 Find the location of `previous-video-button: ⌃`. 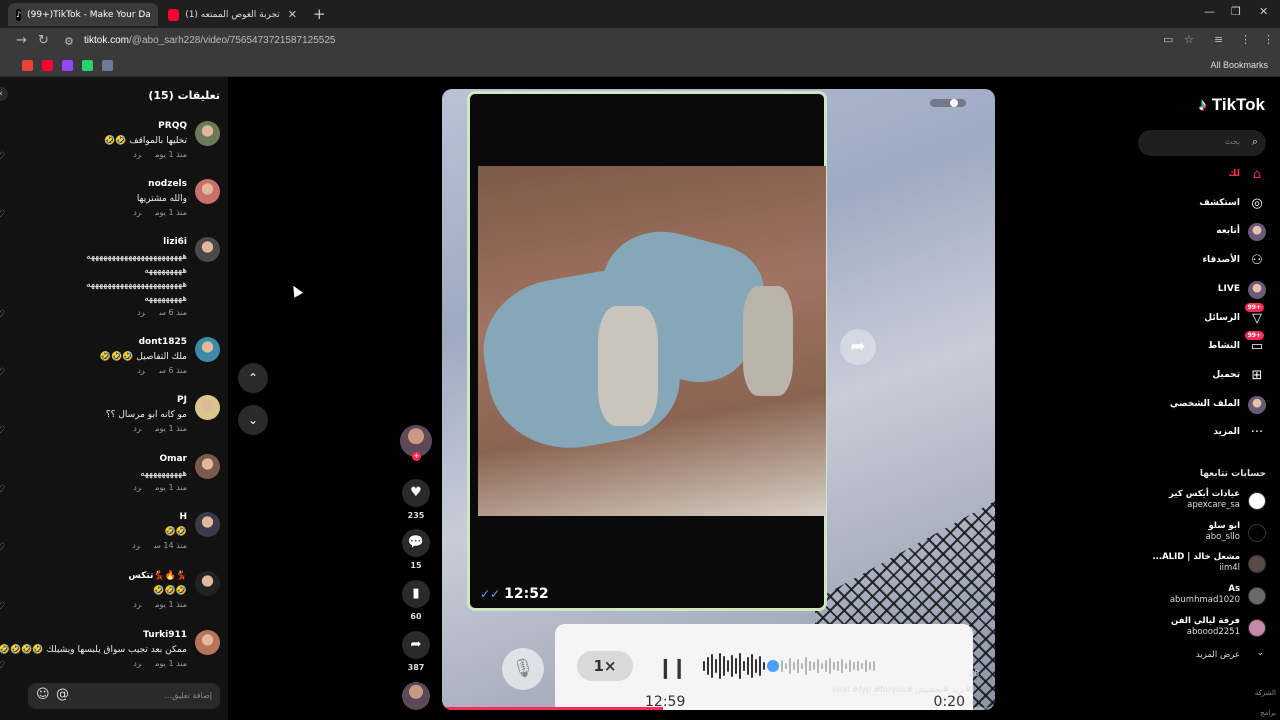

previous-video-button: ⌃ is located at coordinates (253, 378).